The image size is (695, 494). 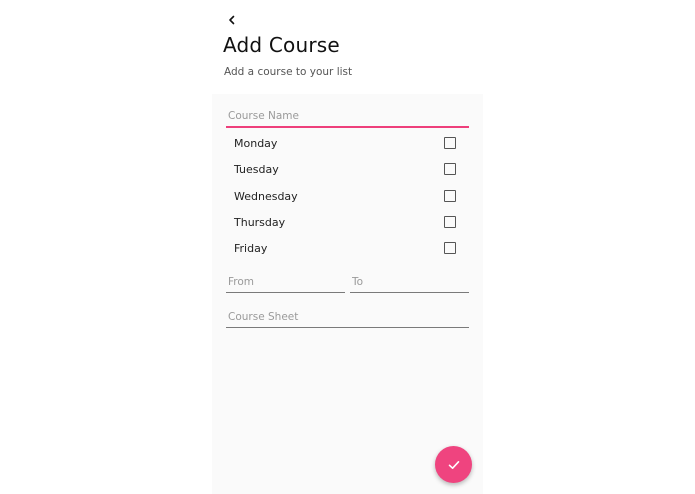 What do you see at coordinates (281, 45) in the screenshot?
I see `page-title: Add Course` at bounding box center [281, 45].